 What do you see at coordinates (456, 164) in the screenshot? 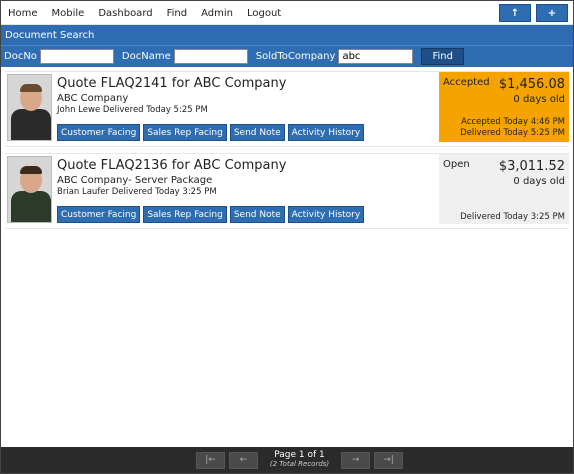
I see `status-label: Open` at bounding box center [456, 164].